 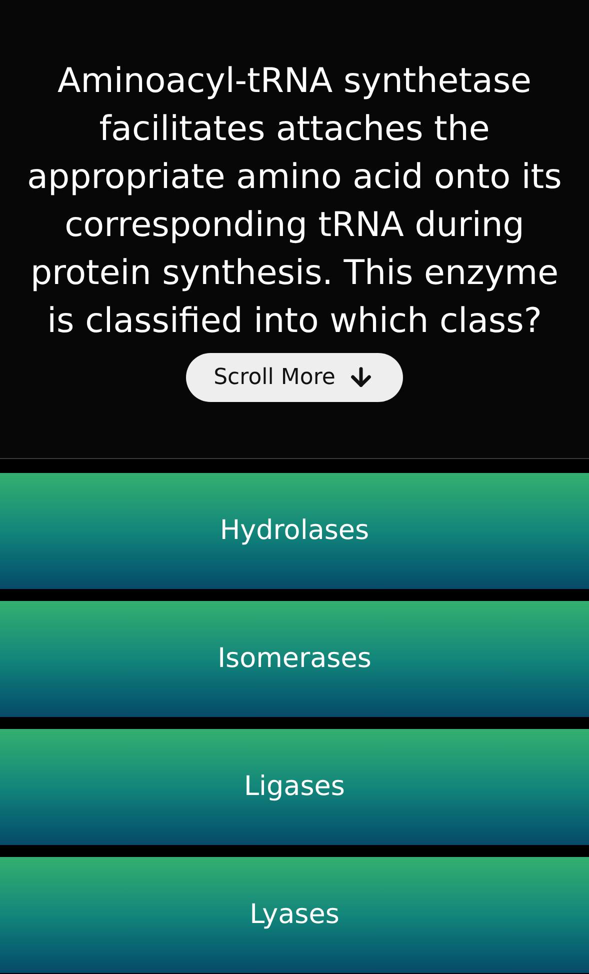 I want to click on answer-option: Ligases, so click(x=294, y=787).